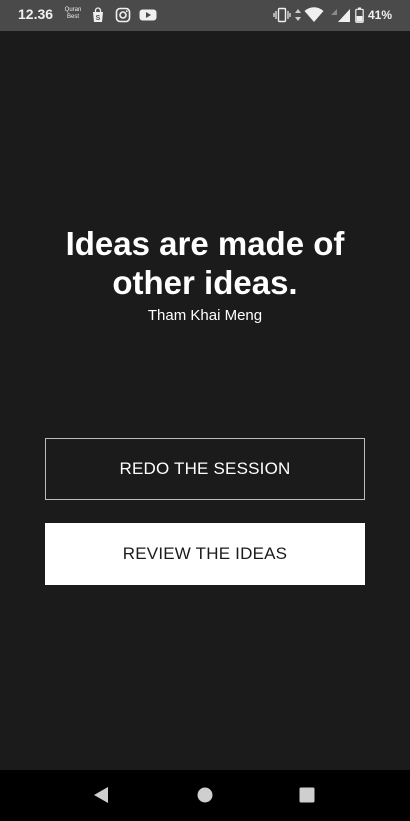  I want to click on review-ideas-button: REVIEW THE IDEAS, so click(205, 554).